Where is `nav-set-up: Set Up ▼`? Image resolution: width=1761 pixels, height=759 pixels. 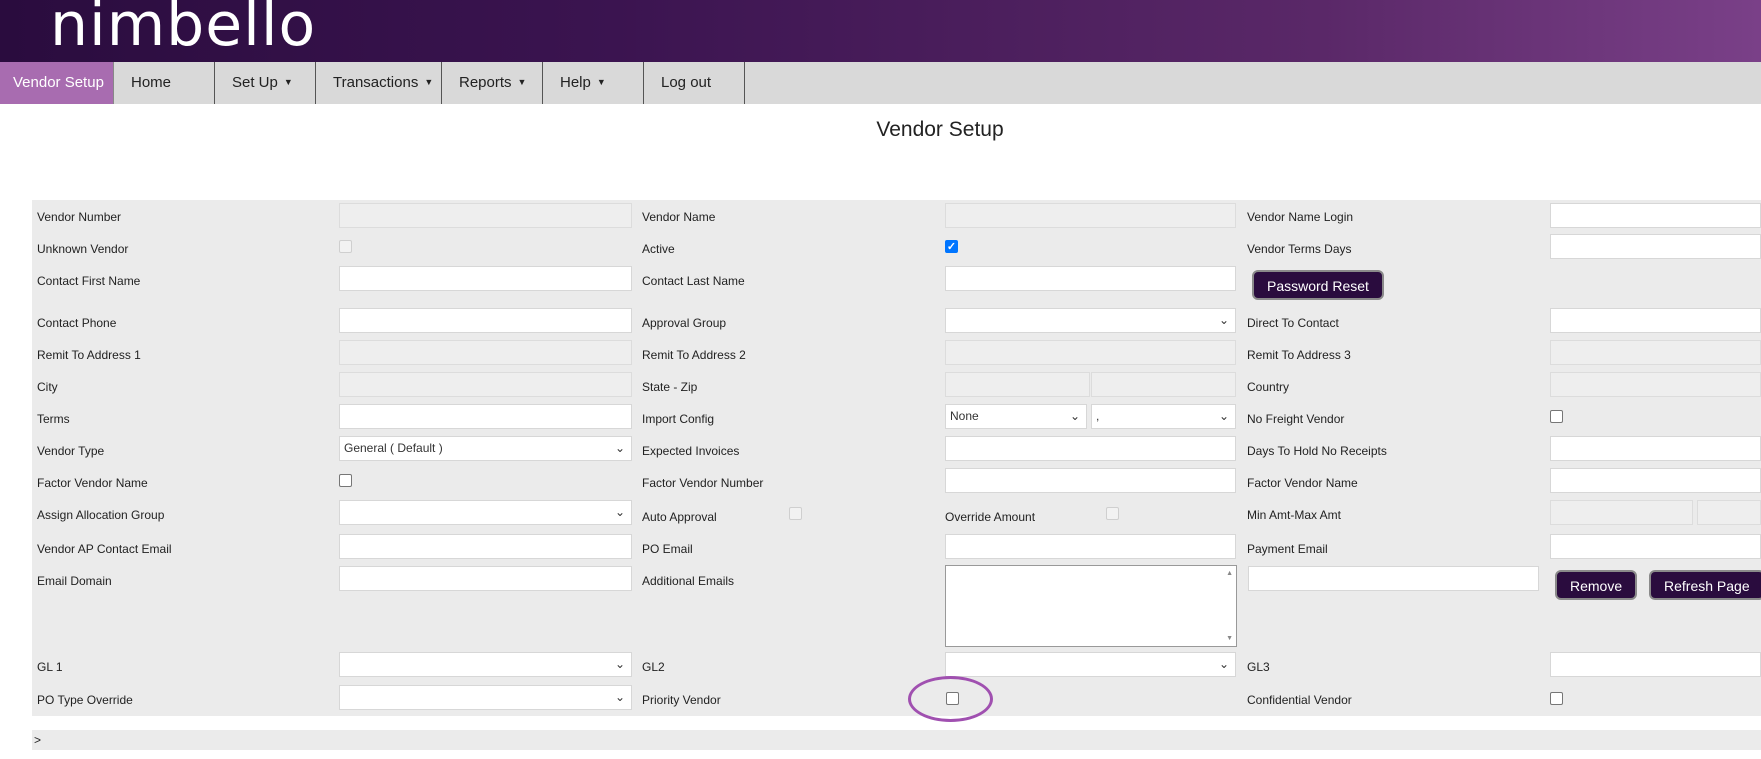 nav-set-up: Set Up ▼ is located at coordinates (265, 83).